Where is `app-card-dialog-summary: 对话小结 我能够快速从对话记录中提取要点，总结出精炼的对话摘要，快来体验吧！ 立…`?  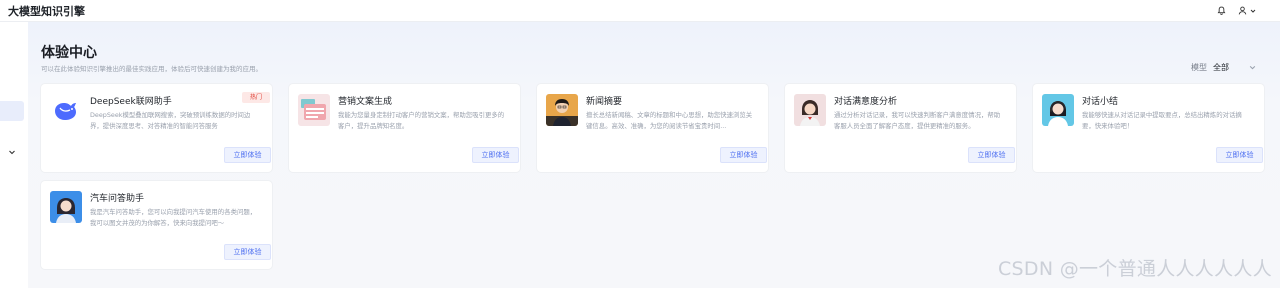 app-card-dialog-summary: 对话小结 我能够快速从对话记录中提取要点，总结出精炼的对话摘要，快来体验吧！ 立… is located at coordinates (1148, 128).